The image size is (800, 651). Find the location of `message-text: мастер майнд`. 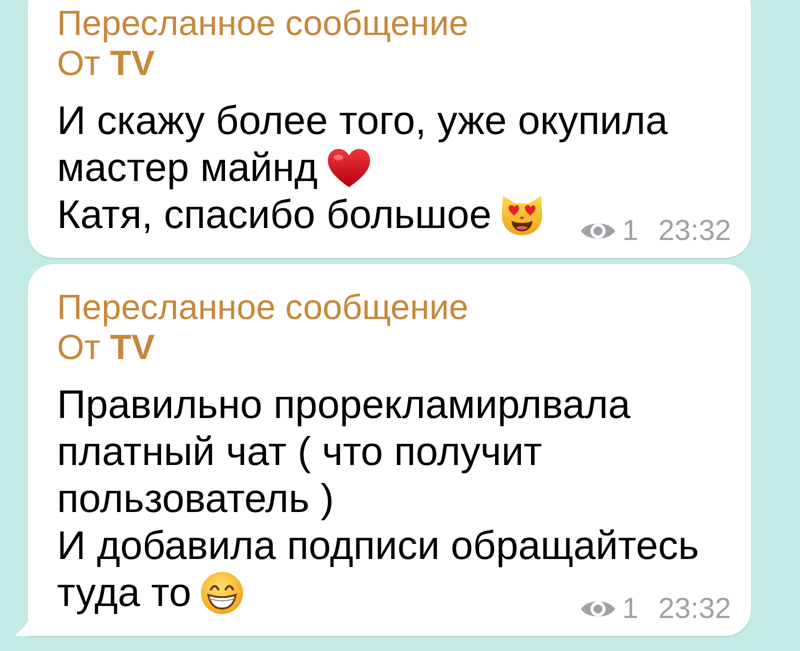

message-text: мастер майнд is located at coordinates (187, 168).